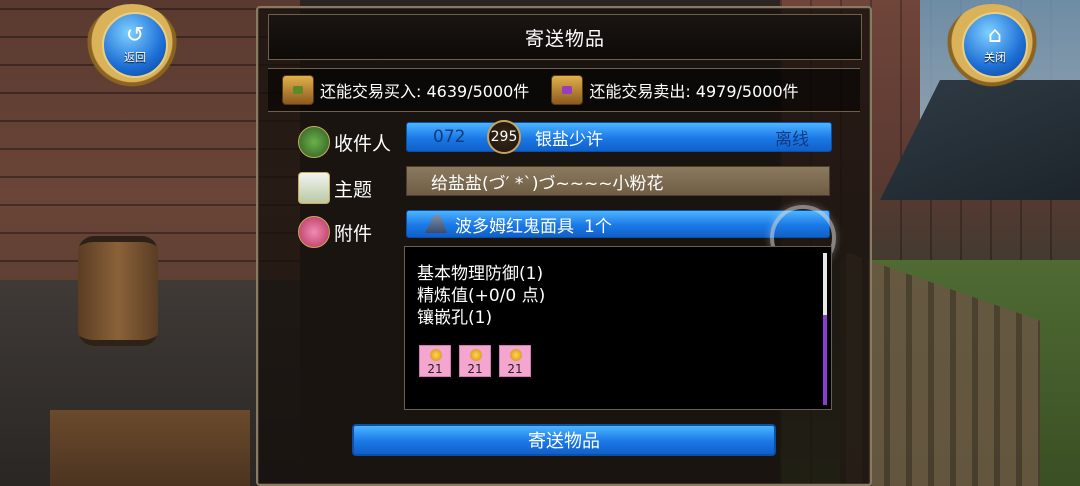 The image size is (1080, 486). What do you see at coordinates (455, 318) in the screenshot?
I see `stat-line: 镶嵌孔(1)` at bounding box center [455, 318].